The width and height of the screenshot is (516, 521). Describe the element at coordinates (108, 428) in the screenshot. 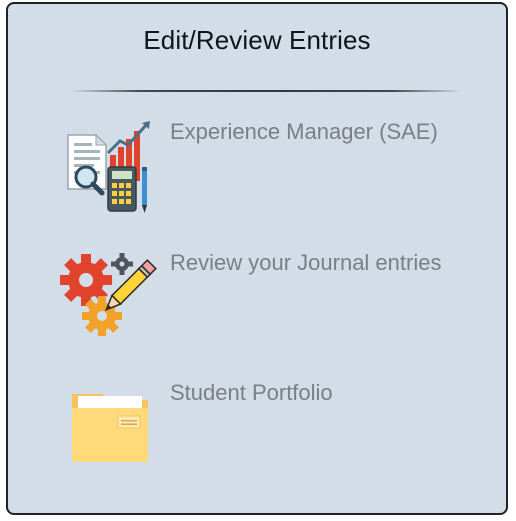

I see `folder-icon` at that location.